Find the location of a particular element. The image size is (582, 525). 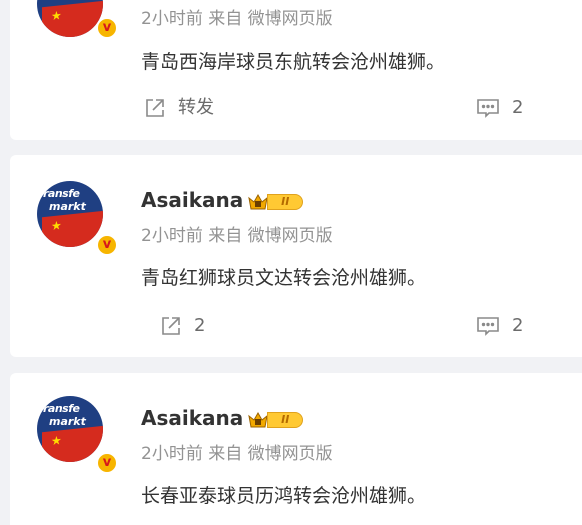

post-text: 青岛西海岸球员东航转会沧州雄狮。 is located at coordinates (293, 62).